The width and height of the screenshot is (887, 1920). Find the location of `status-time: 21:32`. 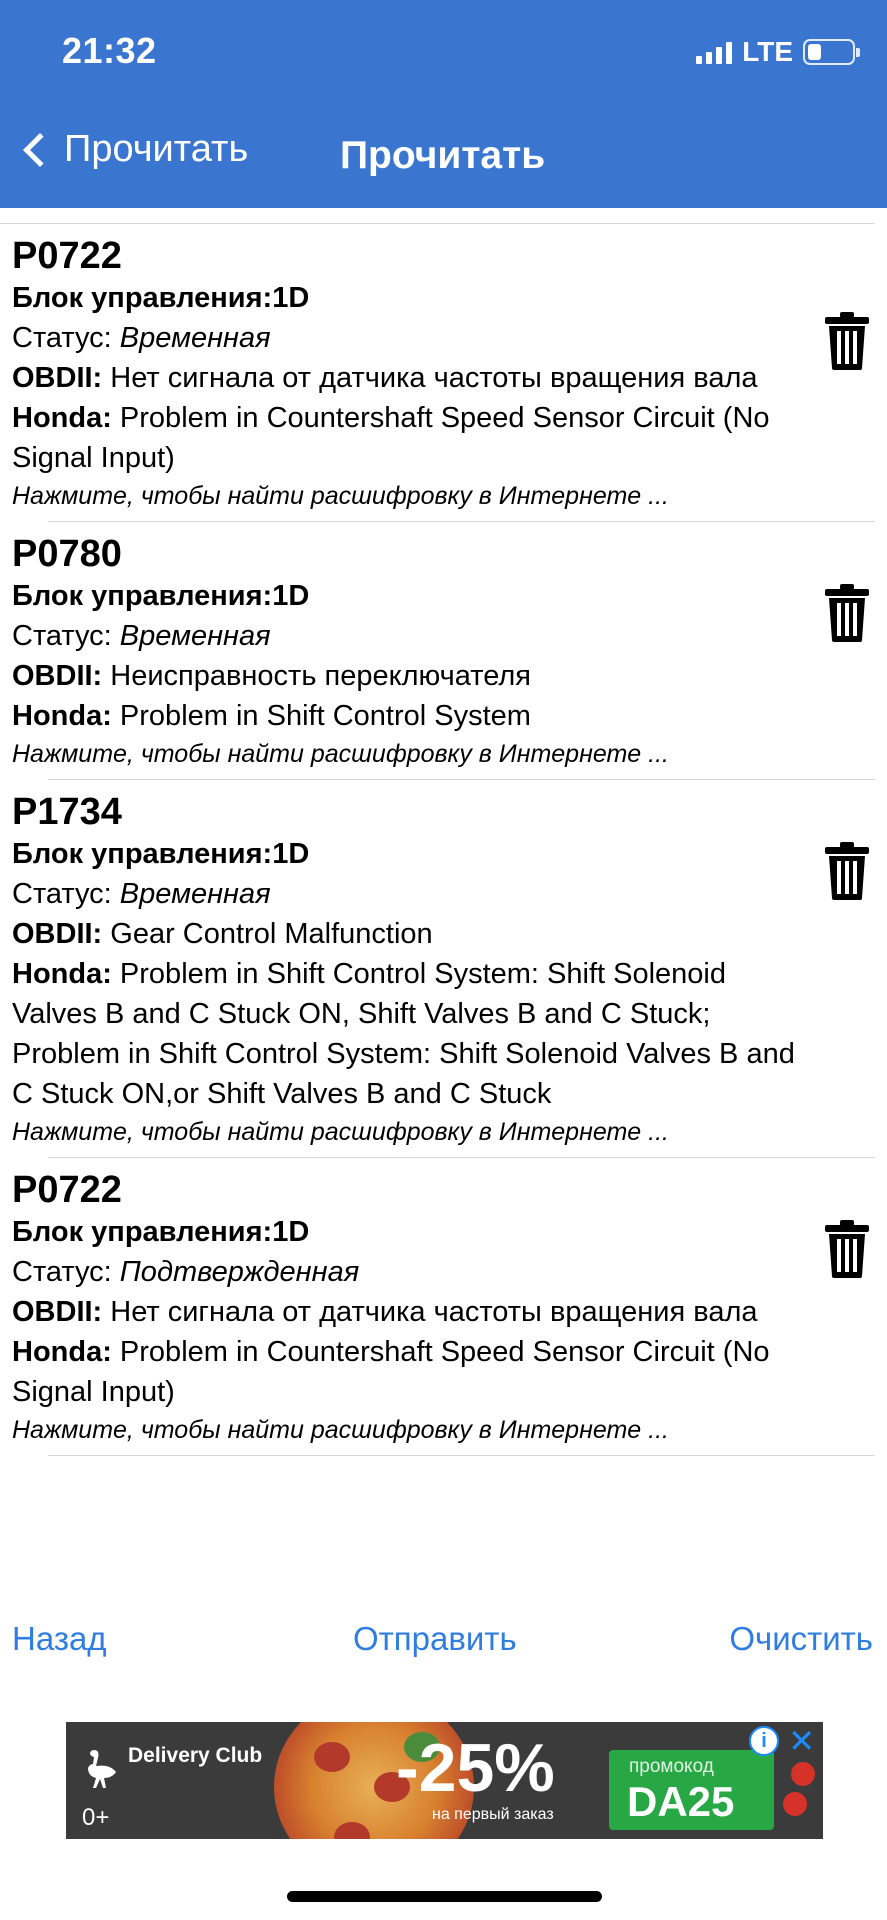

status-time: 21:32 is located at coordinates (109, 50).